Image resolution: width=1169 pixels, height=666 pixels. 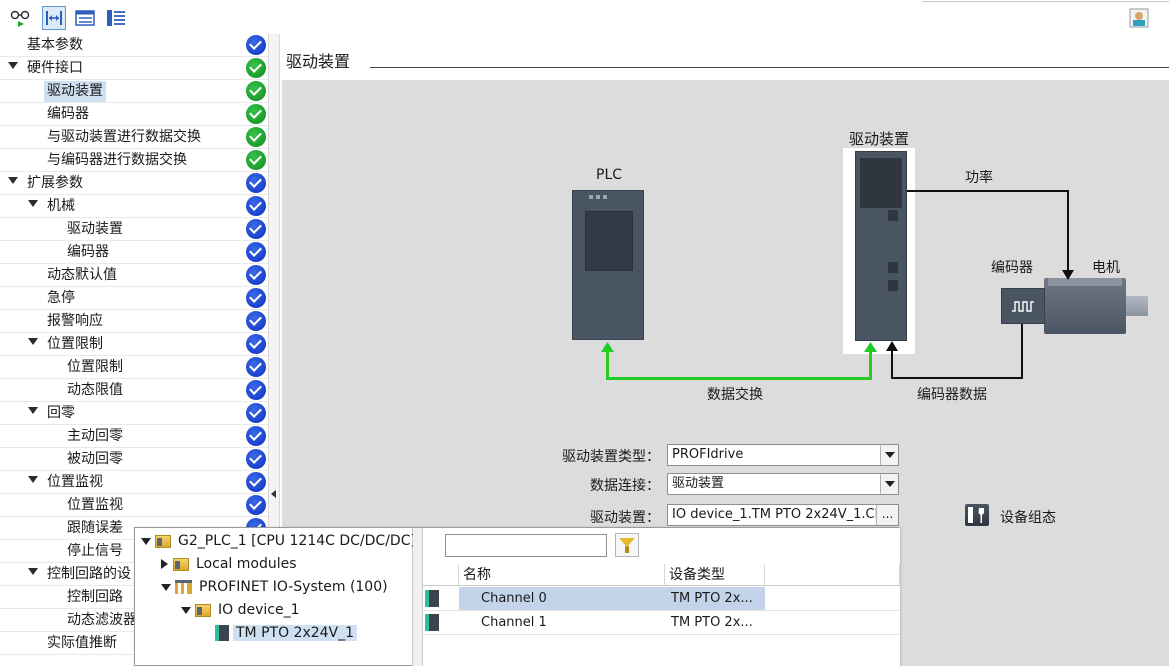 I want to click on data-arrow-icon, so click(x=607, y=347).